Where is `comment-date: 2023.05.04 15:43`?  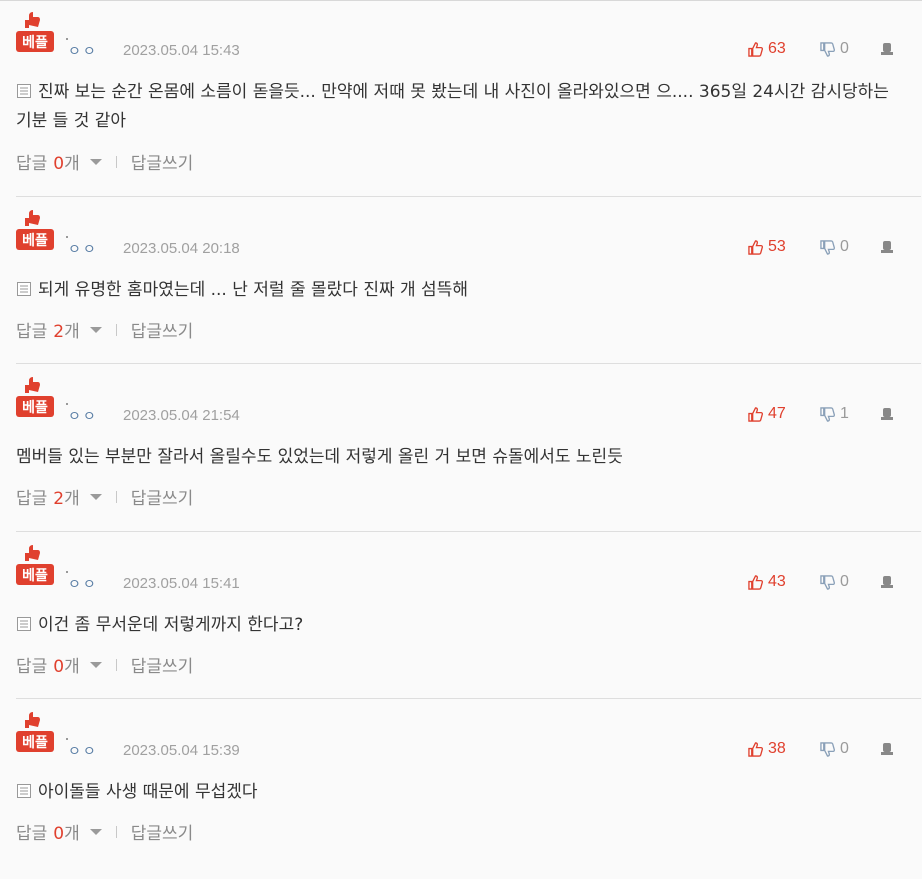
comment-date: 2023.05.04 15:43 is located at coordinates (181, 50).